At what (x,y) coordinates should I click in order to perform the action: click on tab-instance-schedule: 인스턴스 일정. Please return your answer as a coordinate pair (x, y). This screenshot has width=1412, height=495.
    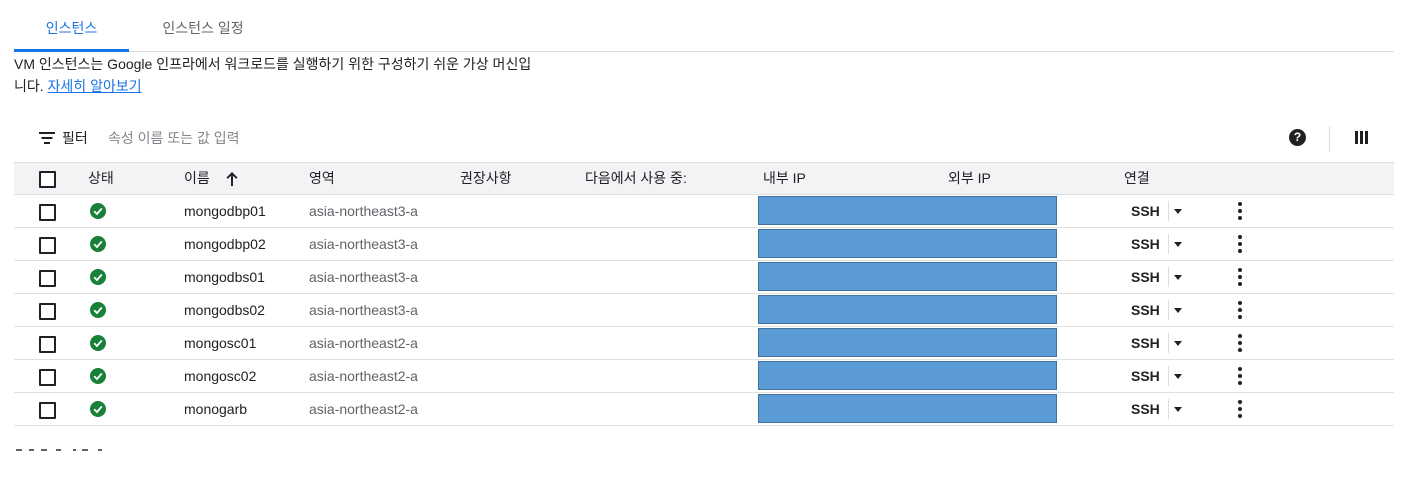
    Looking at the image, I should click on (203, 25).